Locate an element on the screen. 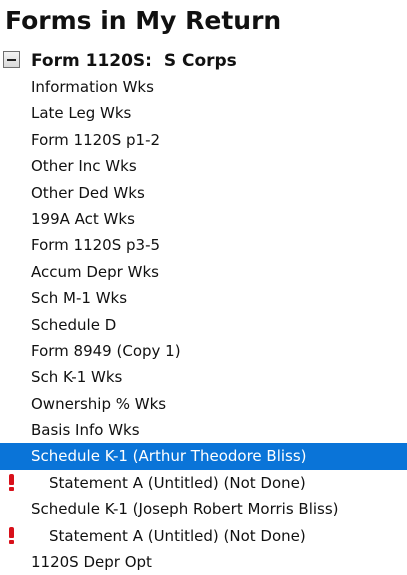 Image resolution: width=407 pixels, height=575 pixels. tree-item-statement-a-arthur: Statement A (Untitled) (Not Done) is located at coordinates (203, 483).